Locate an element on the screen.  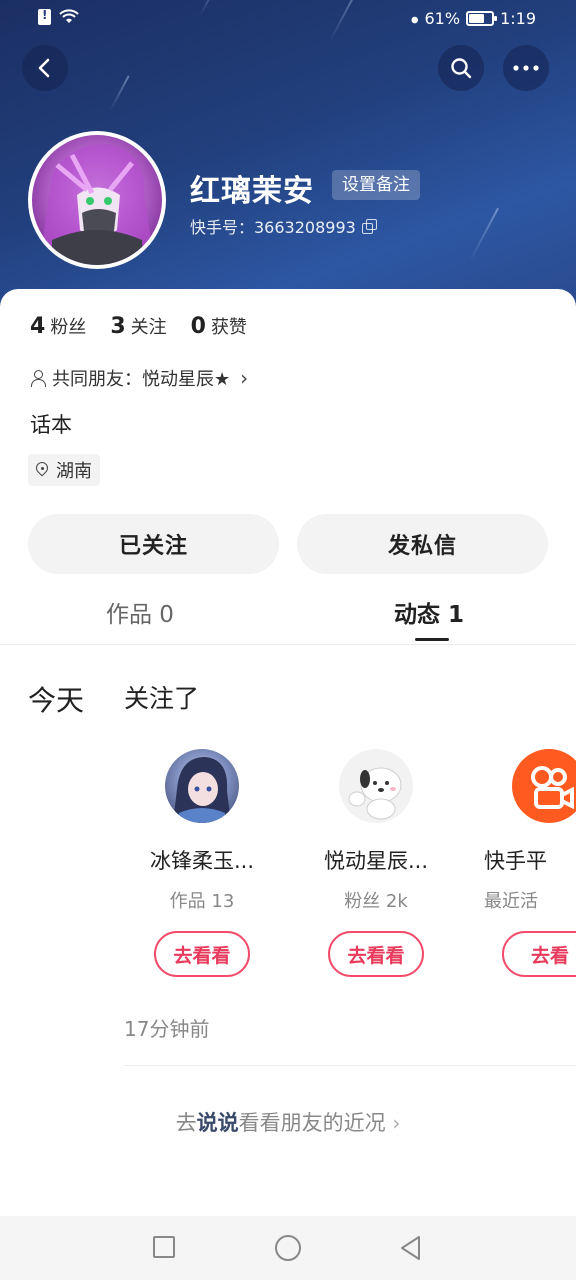
sim-alert-icon is located at coordinates (44, 16).